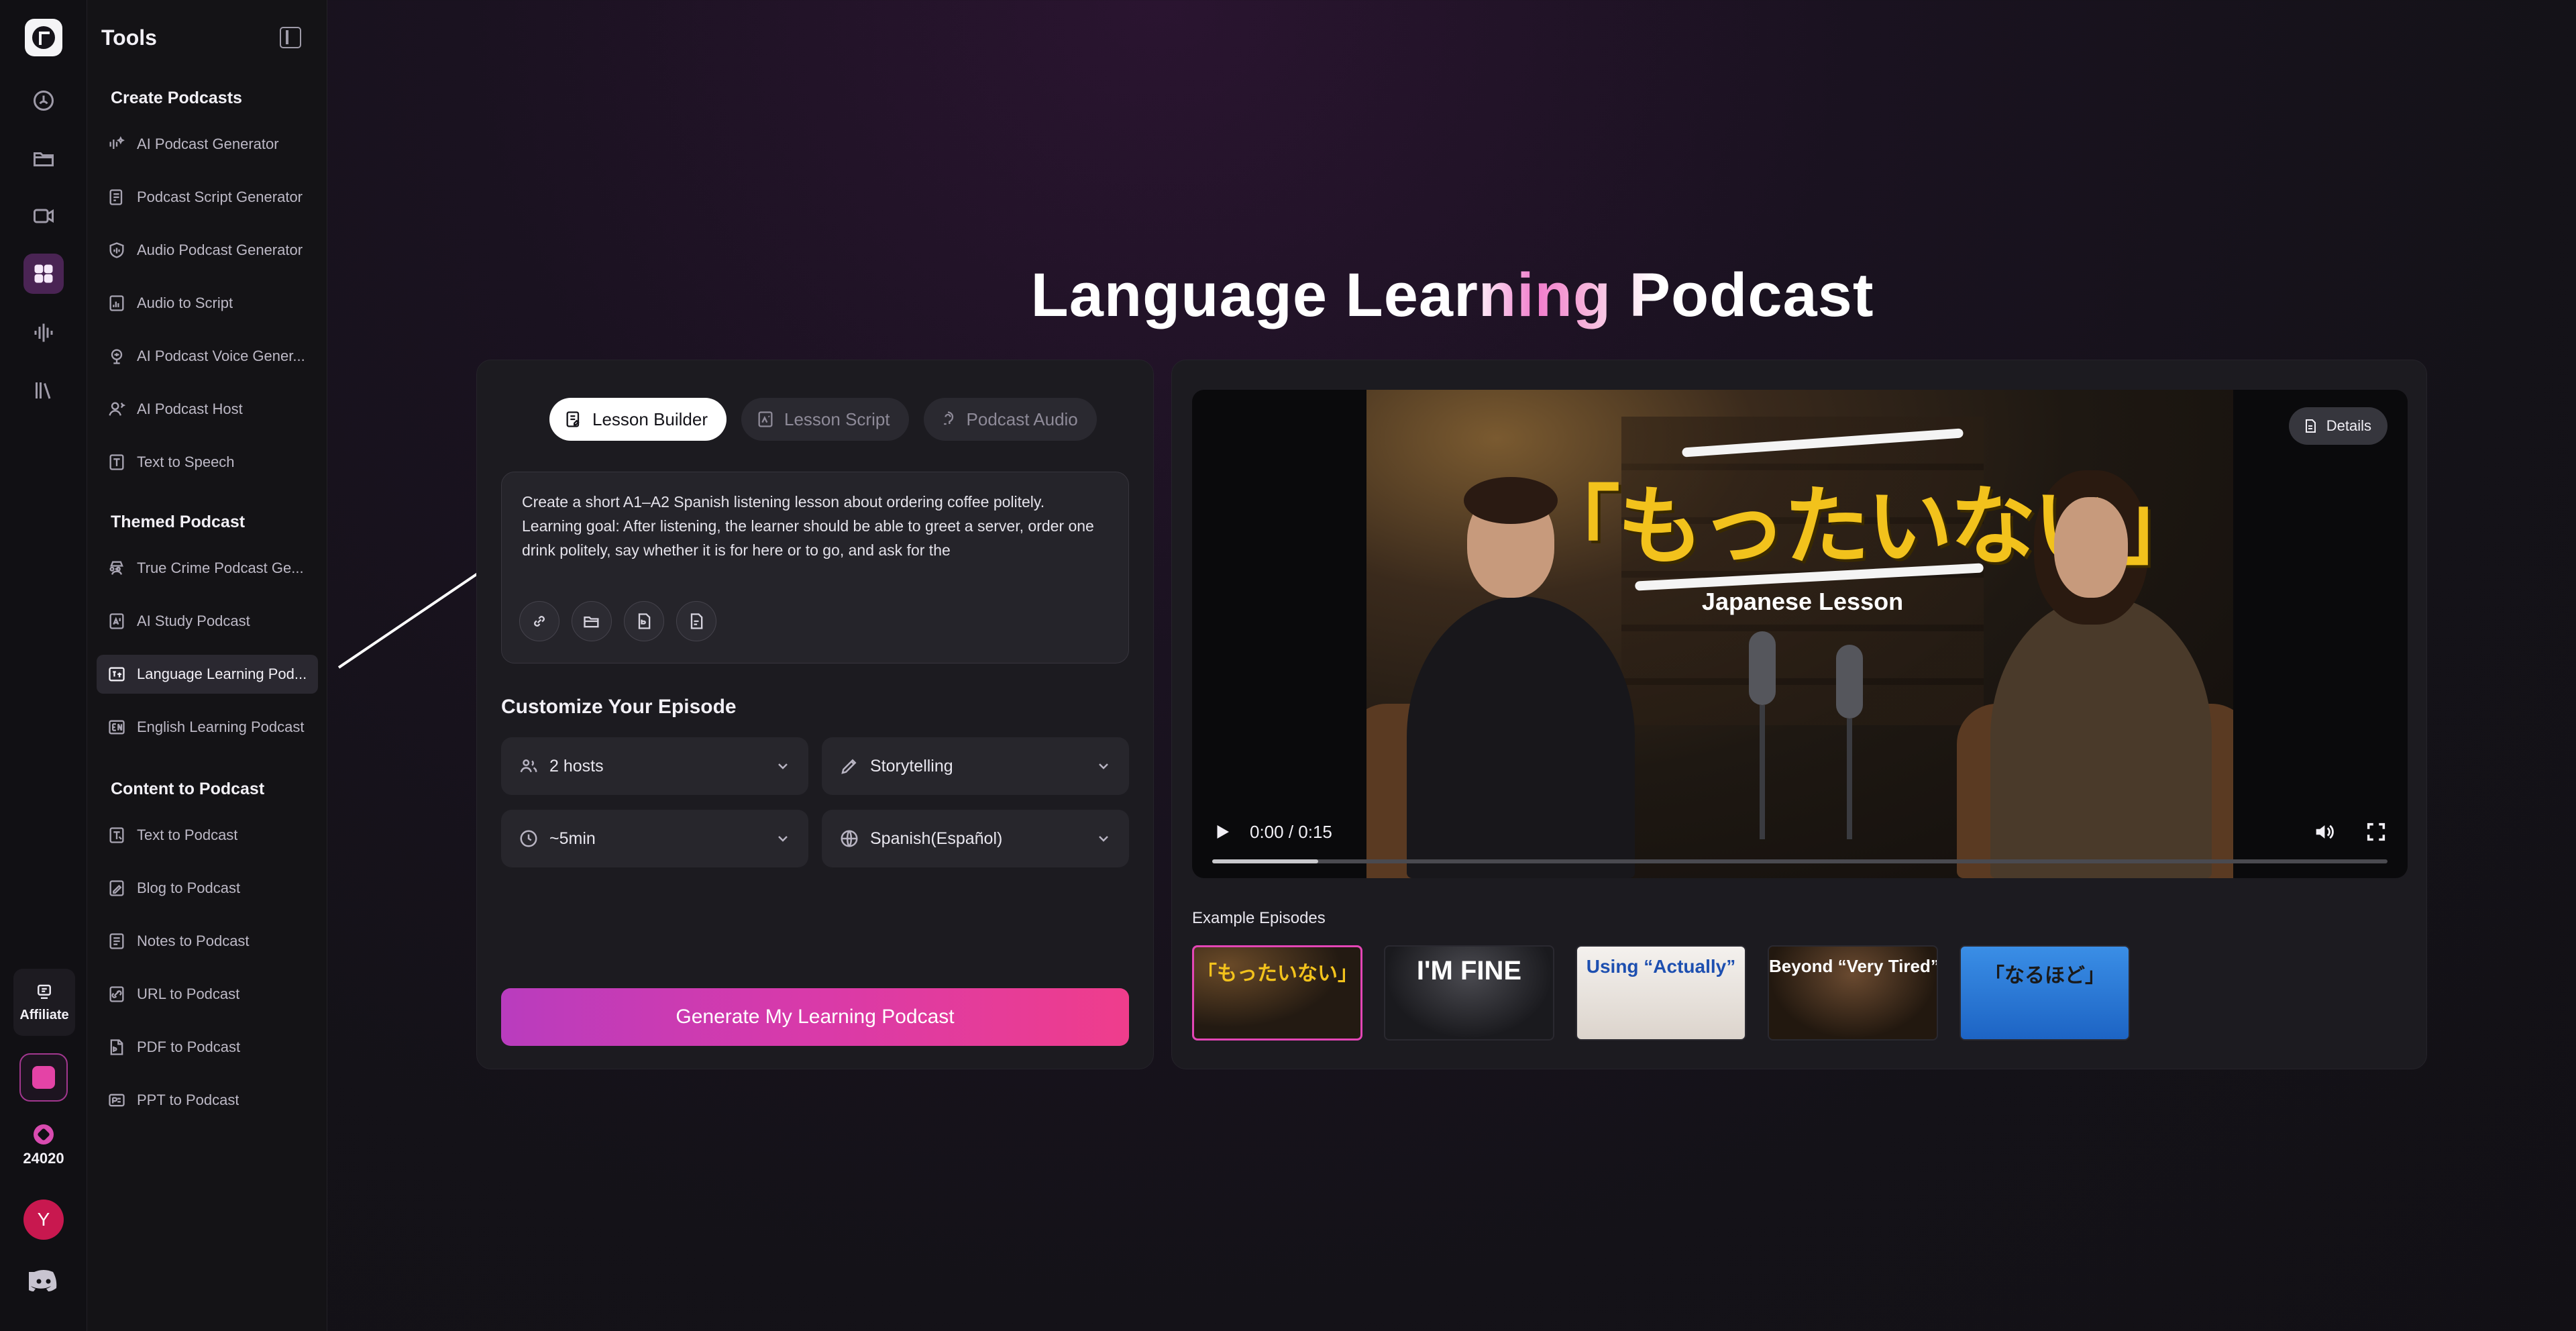 The image size is (2576, 1331). Describe the element at coordinates (43, 158) in the screenshot. I see `folder-icon` at that location.